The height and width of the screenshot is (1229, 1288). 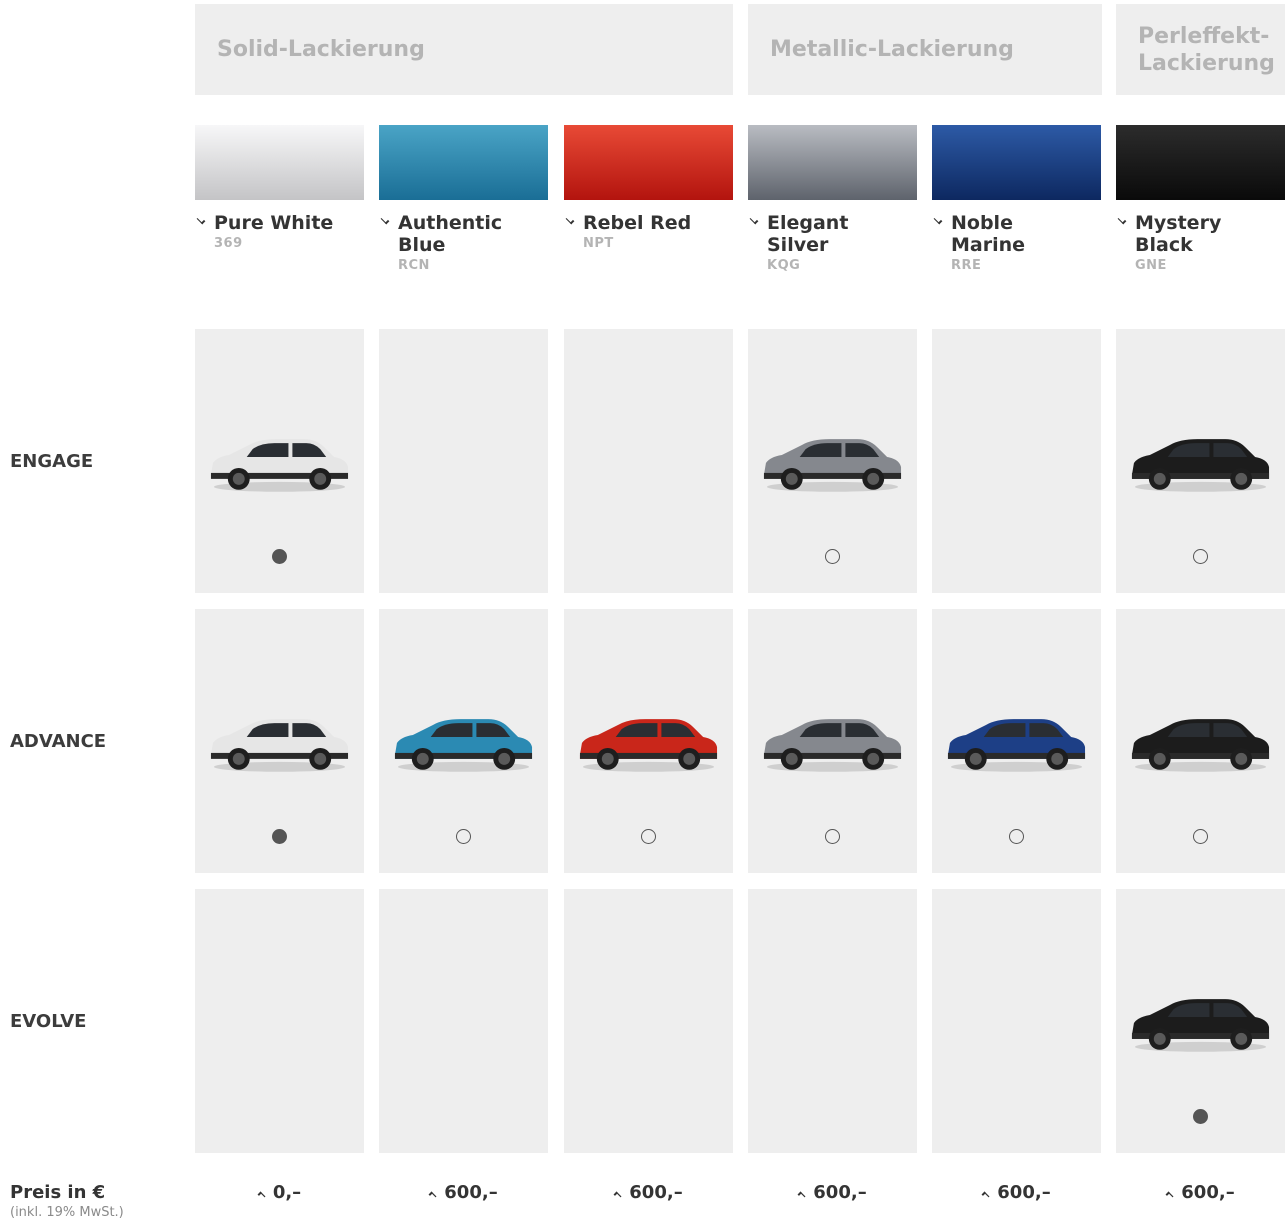 What do you see at coordinates (450, 234) in the screenshot?
I see `color-name-text: Authentic Blue` at bounding box center [450, 234].